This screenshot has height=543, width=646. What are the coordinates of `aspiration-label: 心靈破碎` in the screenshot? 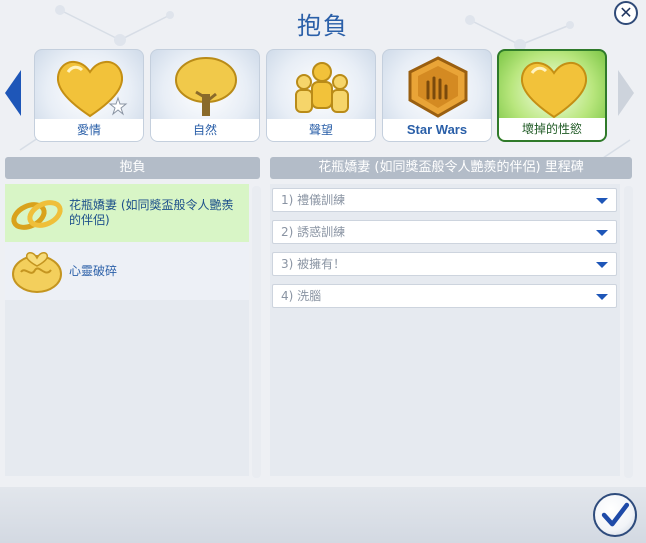 It's located at (93, 270).